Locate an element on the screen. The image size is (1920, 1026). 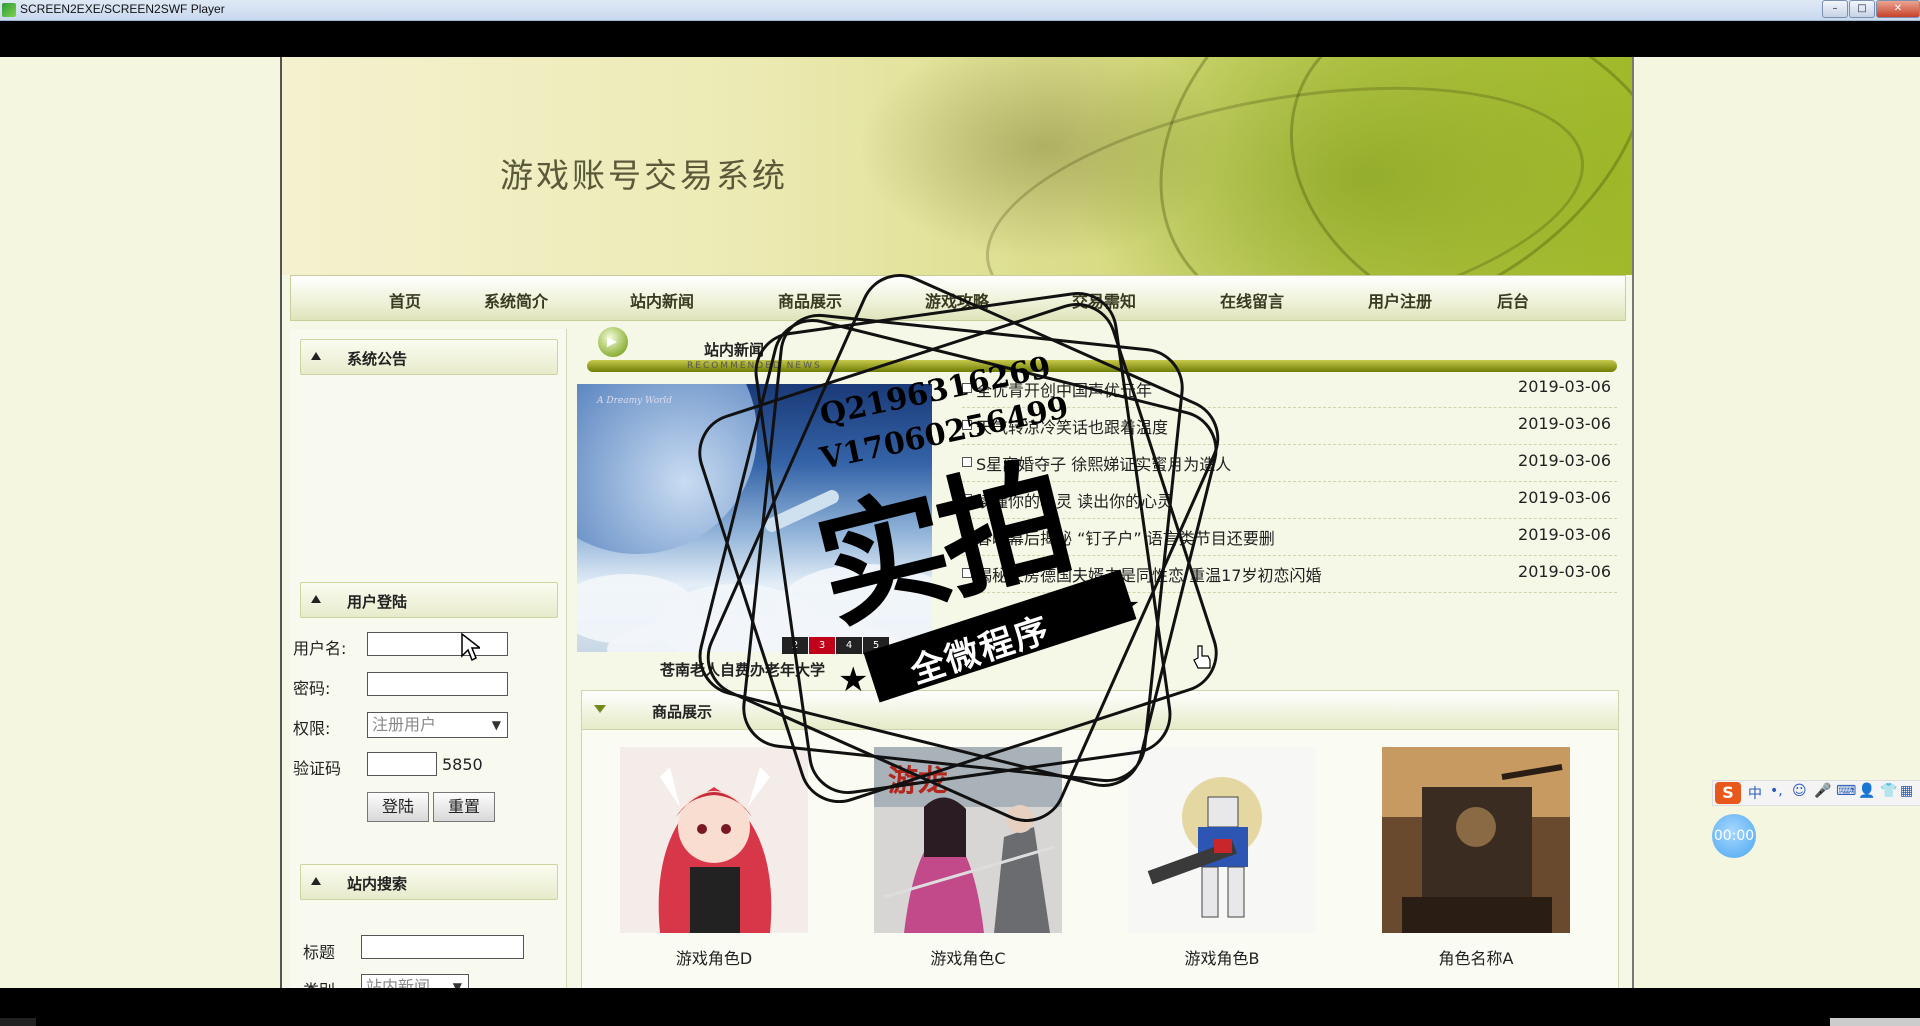
news-item: S星离婚夺子 徐熙娣证实蜜月为造人 2019-03-06 is located at coordinates (1289, 463).